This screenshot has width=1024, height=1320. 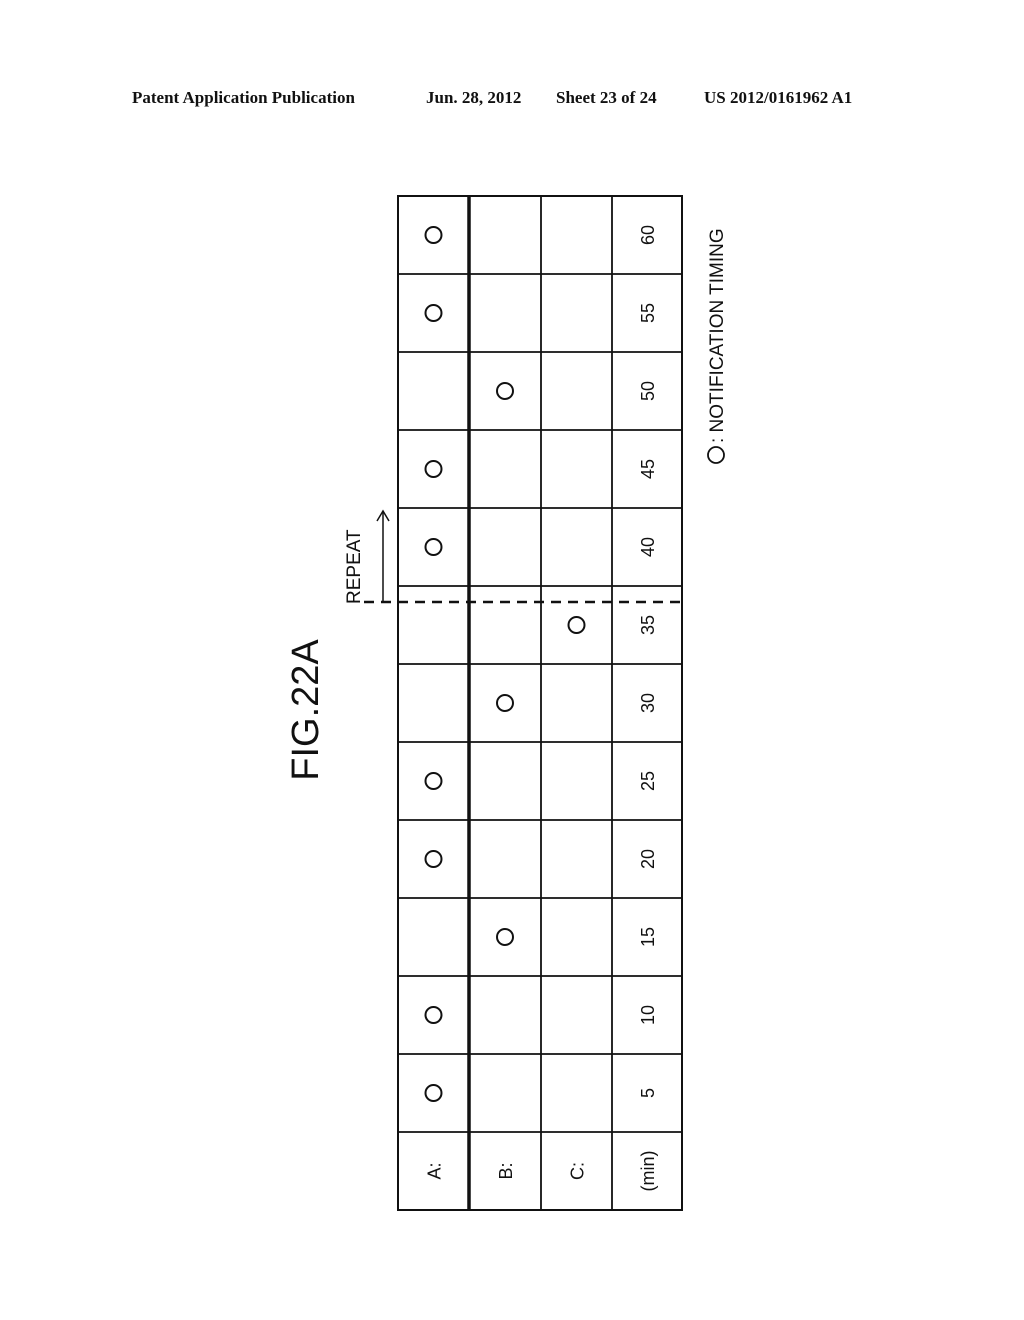 What do you see at coordinates (648, 625) in the screenshot?
I see `time-label: 35` at bounding box center [648, 625].